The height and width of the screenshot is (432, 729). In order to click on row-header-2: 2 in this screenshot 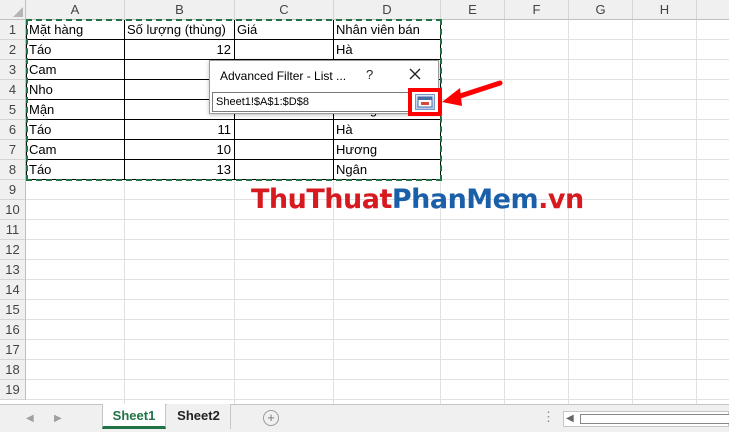, I will do `click(13, 50)`.